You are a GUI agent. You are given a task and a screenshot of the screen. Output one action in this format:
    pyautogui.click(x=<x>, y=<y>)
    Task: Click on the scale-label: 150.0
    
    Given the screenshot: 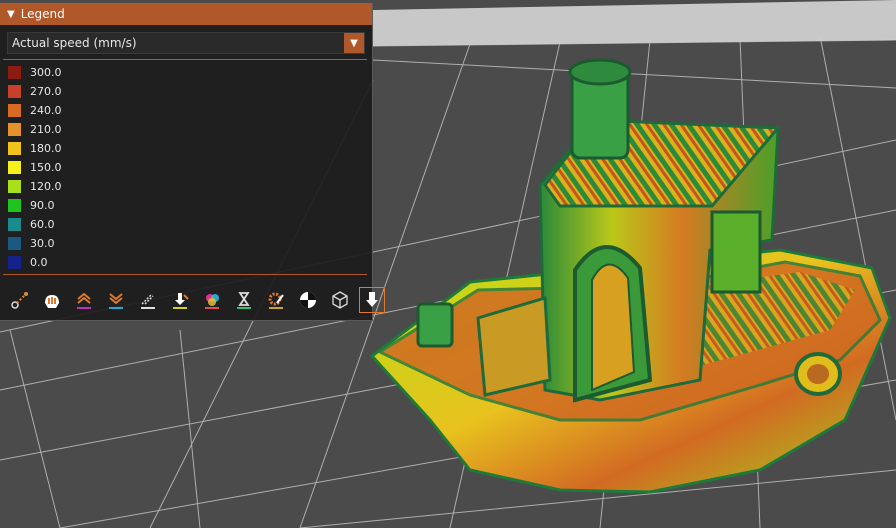 What is the action you would take?
    pyautogui.click(x=46, y=167)
    